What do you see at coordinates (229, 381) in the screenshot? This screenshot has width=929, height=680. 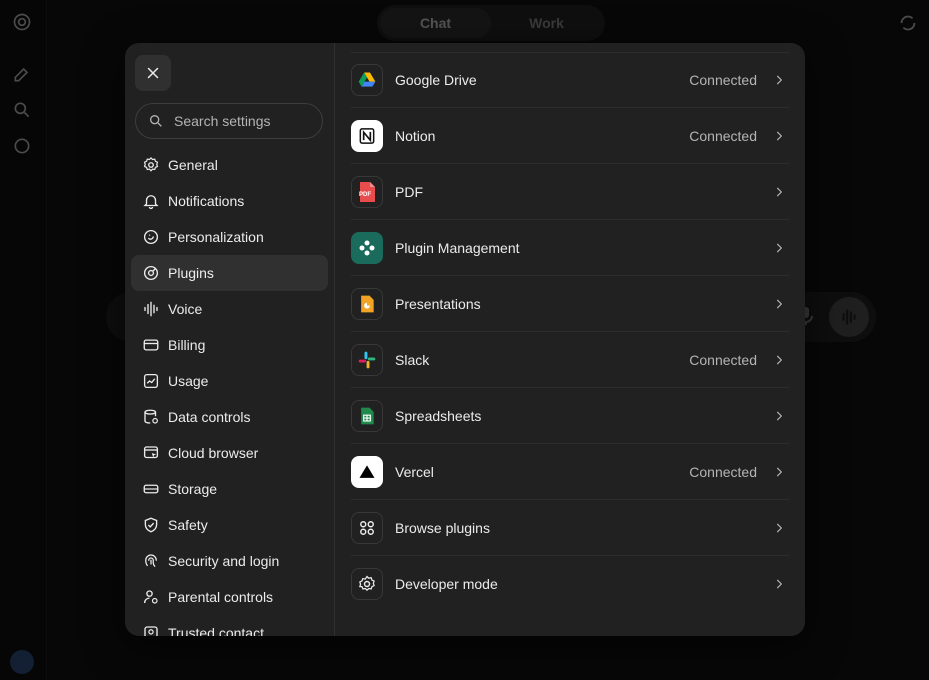 I see `nav-item-usage: Usage` at bounding box center [229, 381].